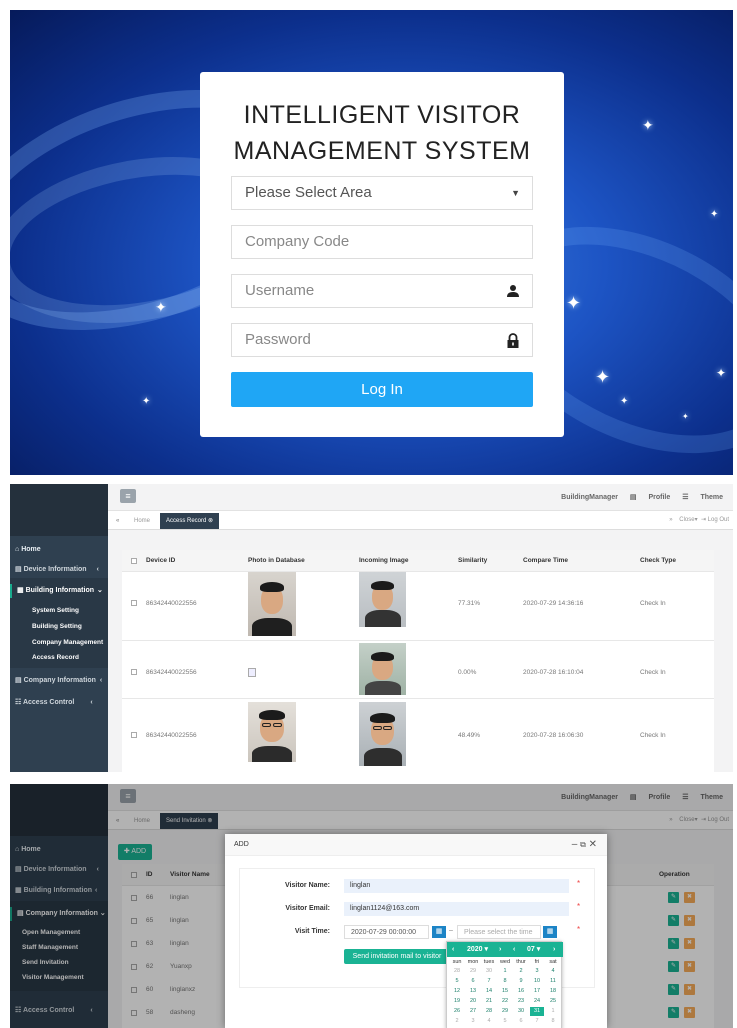 This screenshot has height=1028, width=737. I want to click on prev-month-icon: ‹, so click(514, 949).